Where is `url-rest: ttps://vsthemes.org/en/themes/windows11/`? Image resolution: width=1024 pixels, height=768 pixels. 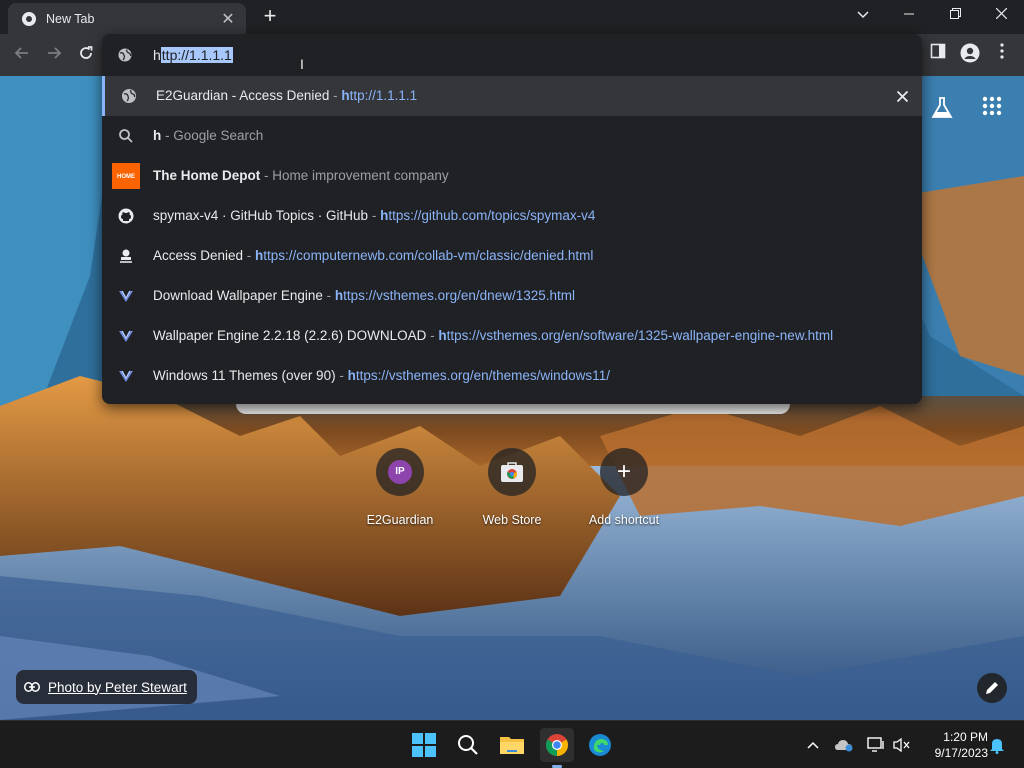
url-rest: ttps://vsthemes.org/en/themes/windows11/ is located at coordinates (482, 375).